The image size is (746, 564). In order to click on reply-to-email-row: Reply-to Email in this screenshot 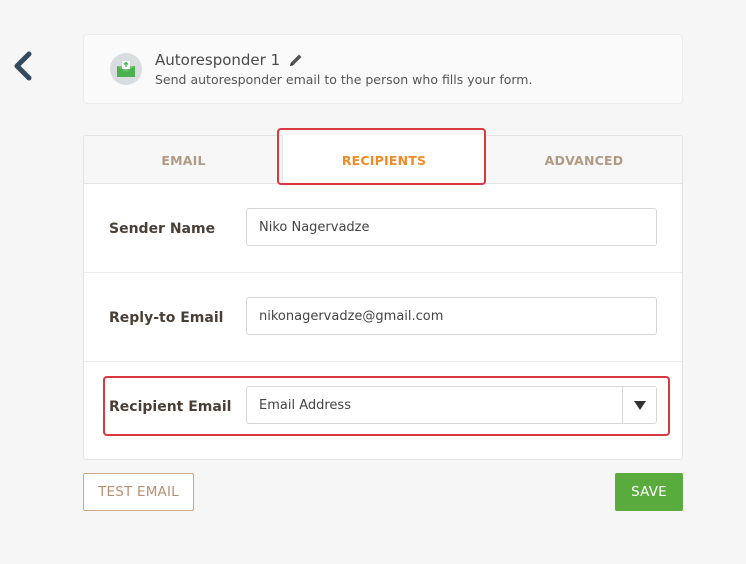, I will do `click(383, 317)`.